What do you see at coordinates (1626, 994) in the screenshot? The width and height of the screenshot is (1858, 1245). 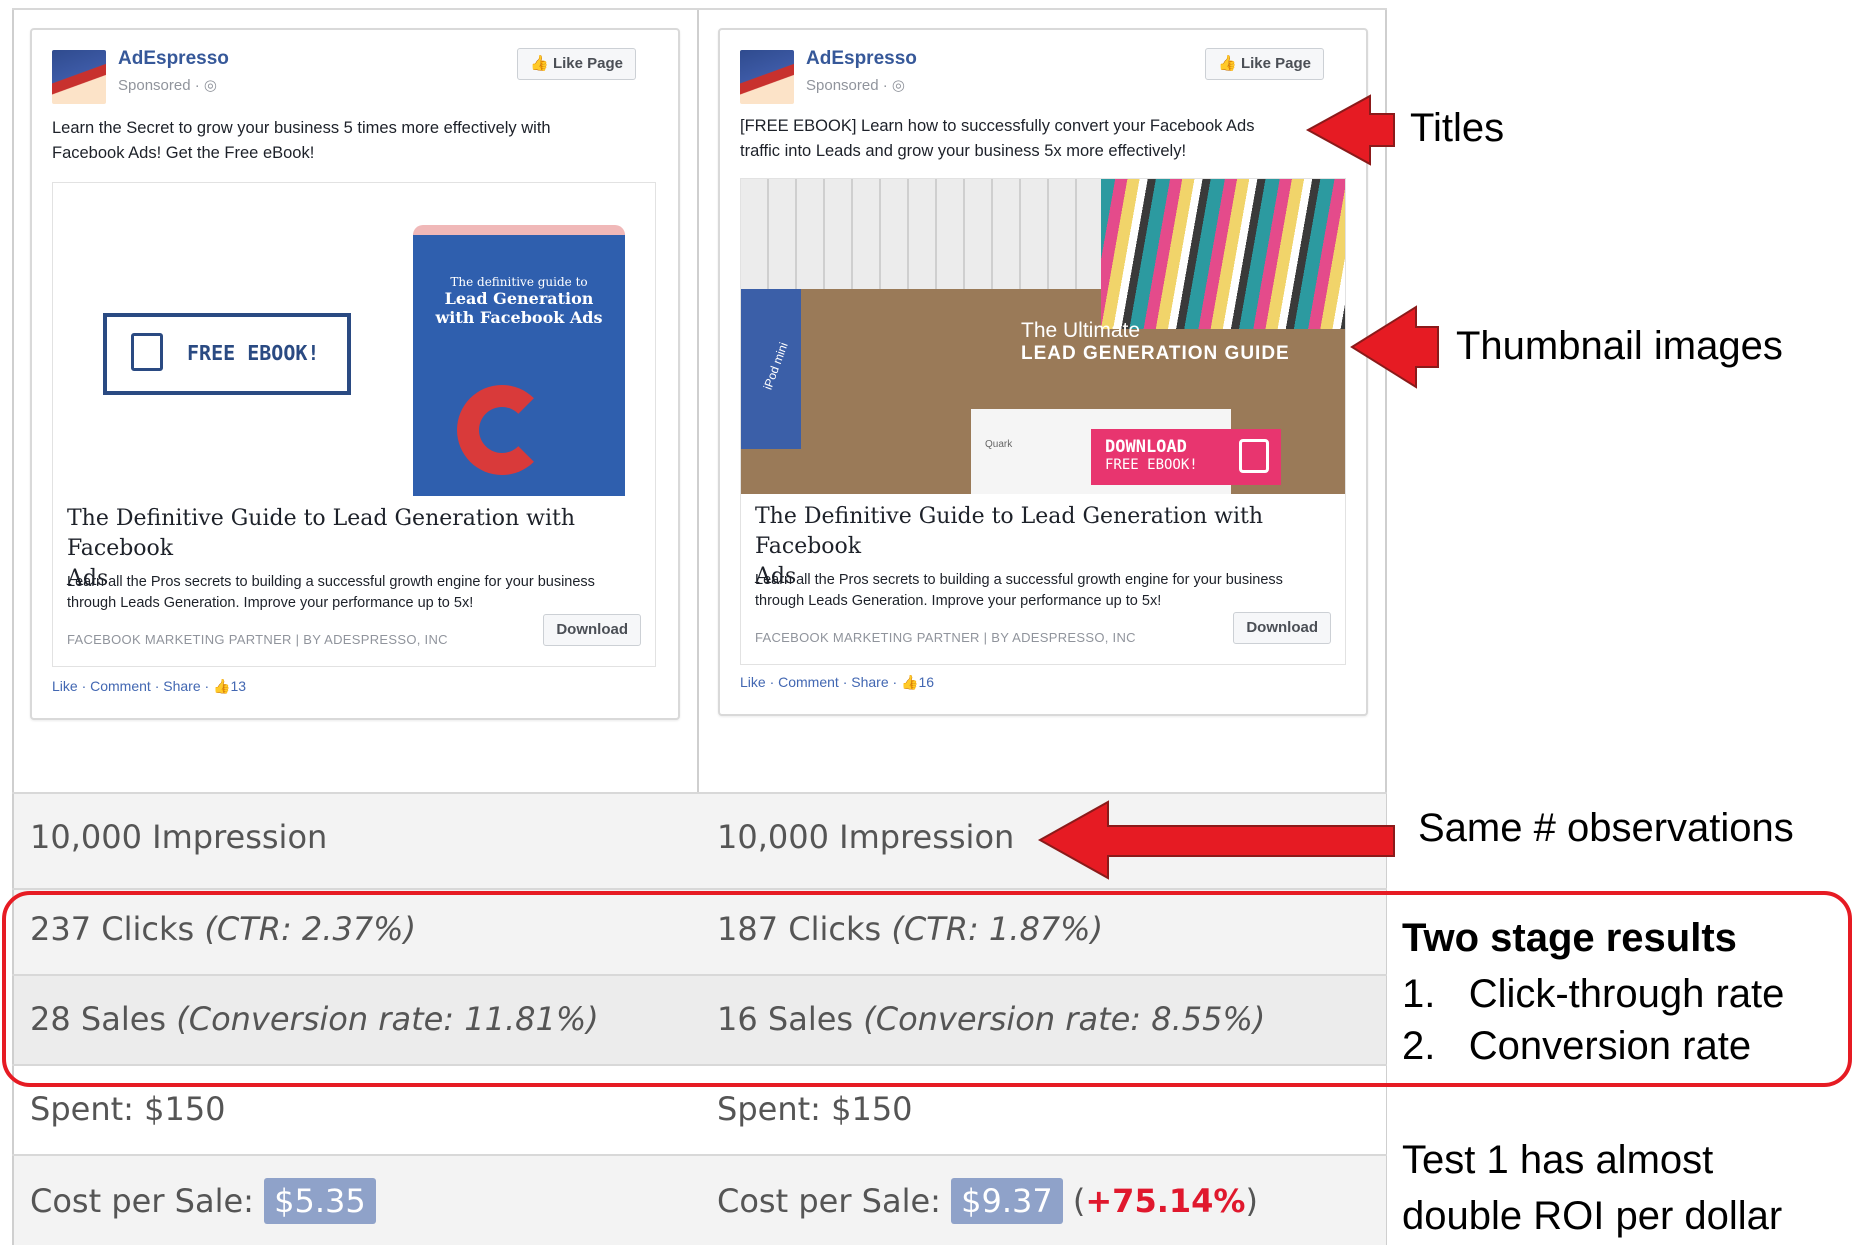 I see `stage-label: Click-through rate` at bounding box center [1626, 994].